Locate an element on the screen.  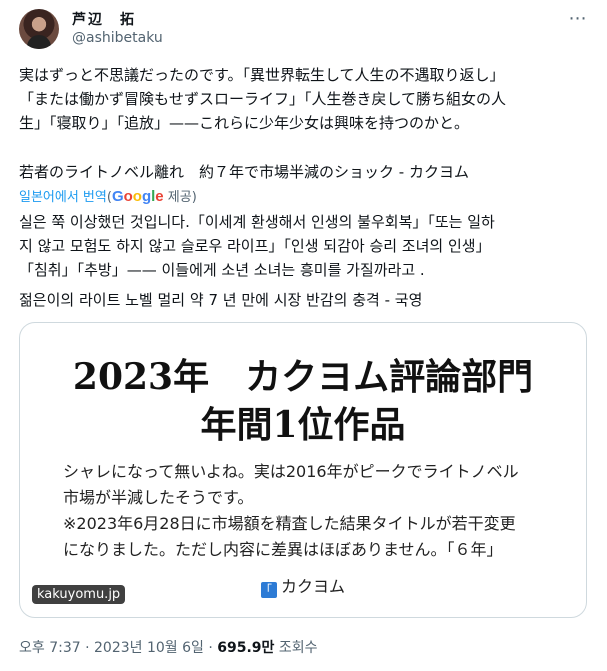
tweet-link-title-translated: 젊은이의 라이트 노벨 멀리 약 7 년 만에 시장 반감의 충격 - 국영 is located at coordinates (221, 300).